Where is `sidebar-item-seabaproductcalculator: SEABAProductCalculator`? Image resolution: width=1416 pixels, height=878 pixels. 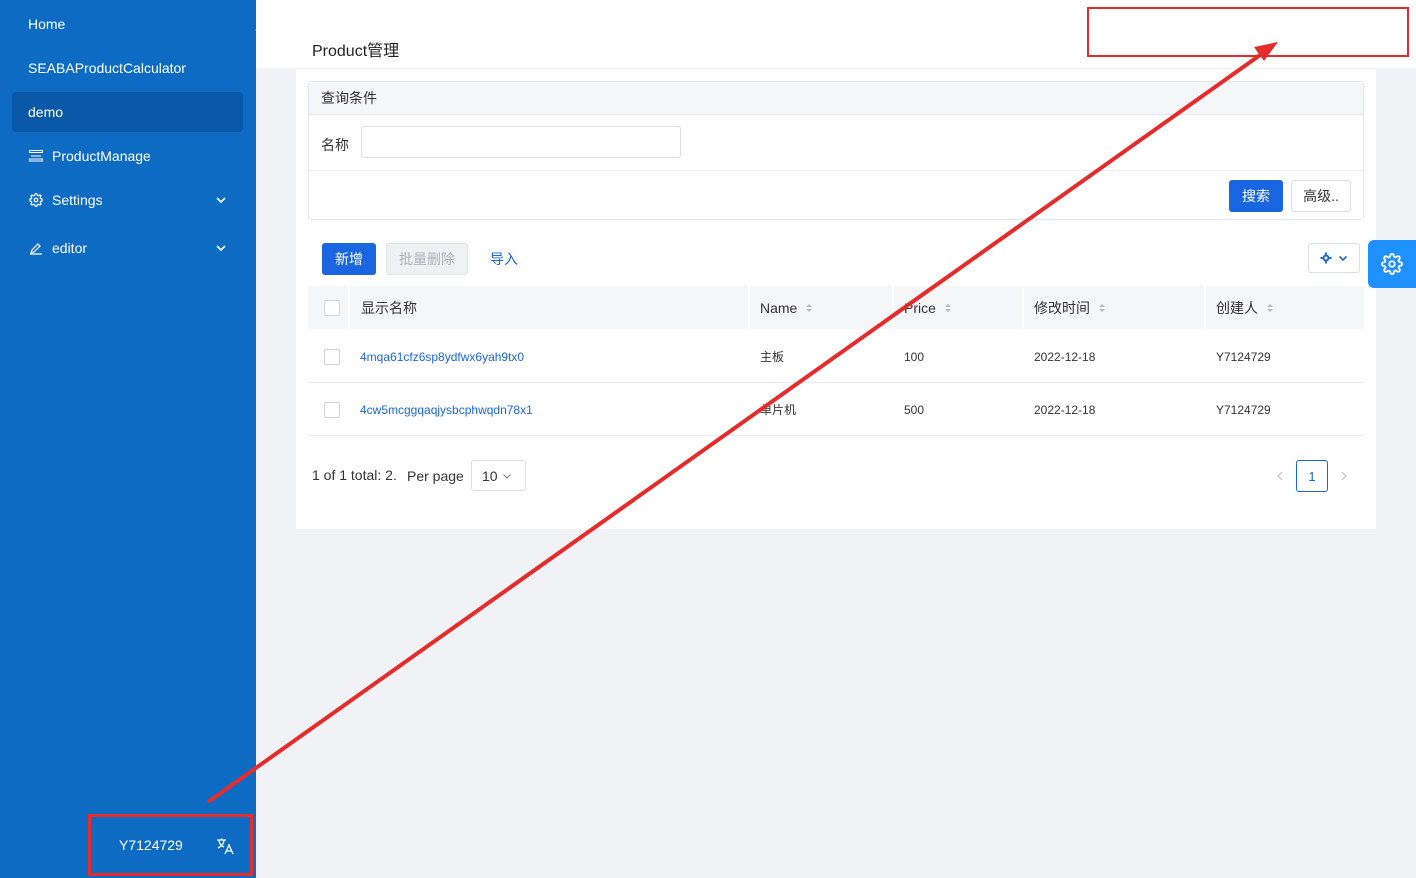 sidebar-item-seabaproductcalculator: SEABAProductCalculator is located at coordinates (127, 68).